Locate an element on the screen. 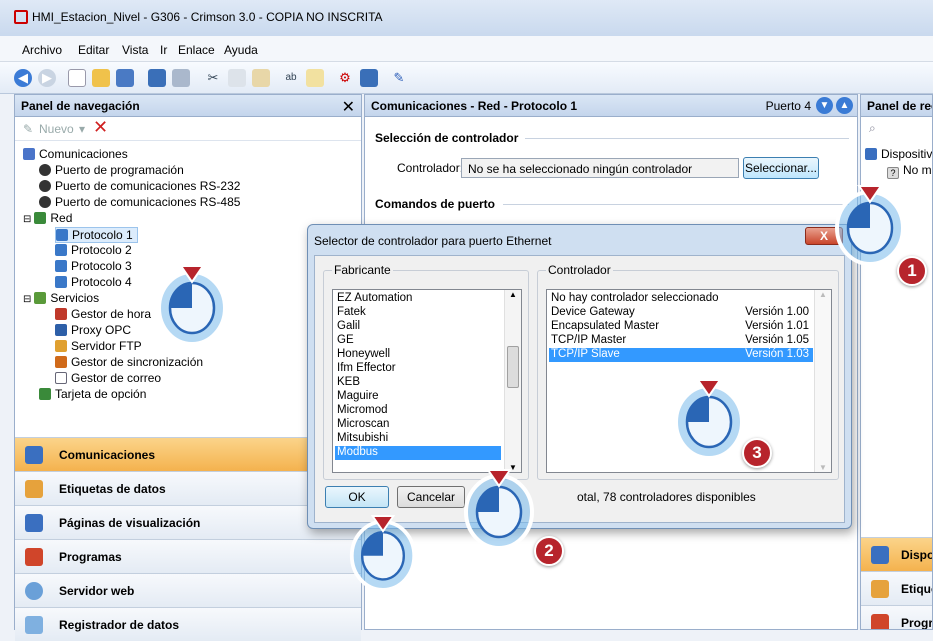  tree-item-protocolo-2: Protocolo 2 is located at coordinates (93, 250).